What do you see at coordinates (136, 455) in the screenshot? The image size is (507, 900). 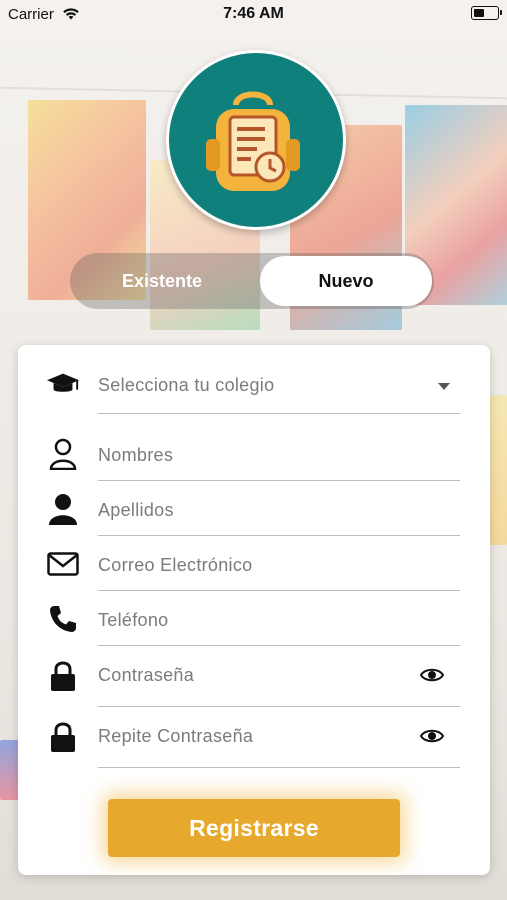 I see `first-names-placeholder: Nombres` at bounding box center [136, 455].